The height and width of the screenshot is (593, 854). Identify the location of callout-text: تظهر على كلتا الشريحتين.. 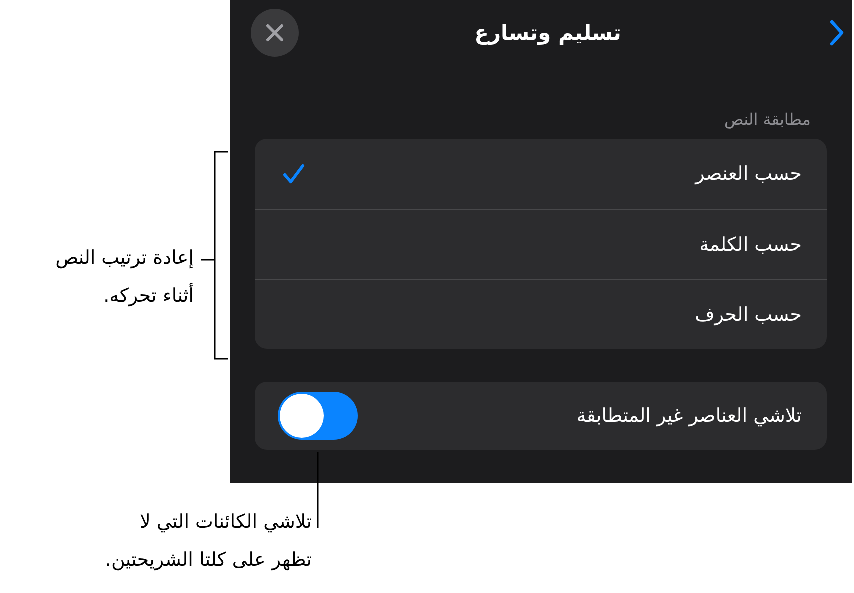
(208, 560).